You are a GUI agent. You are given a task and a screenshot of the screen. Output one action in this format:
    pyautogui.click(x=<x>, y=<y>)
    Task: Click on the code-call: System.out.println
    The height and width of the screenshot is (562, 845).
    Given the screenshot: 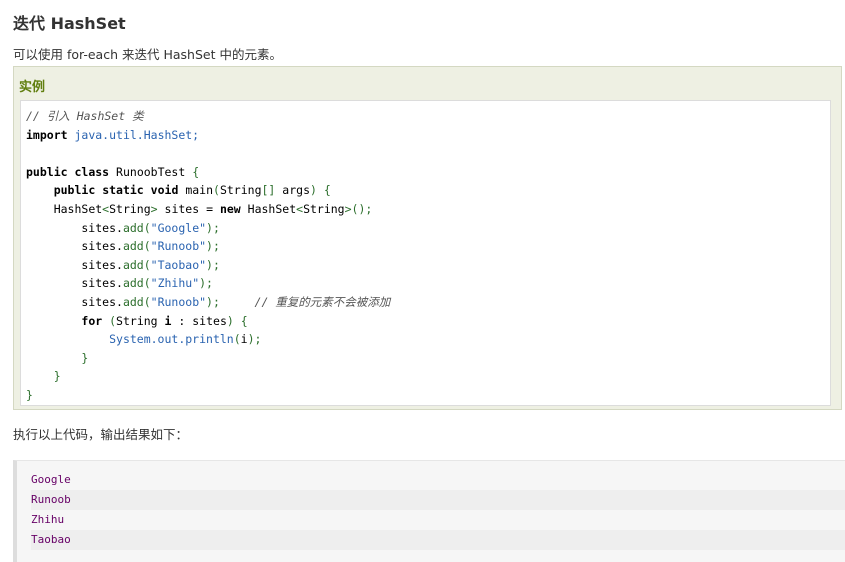 What is the action you would take?
    pyautogui.click(x=171, y=339)
    